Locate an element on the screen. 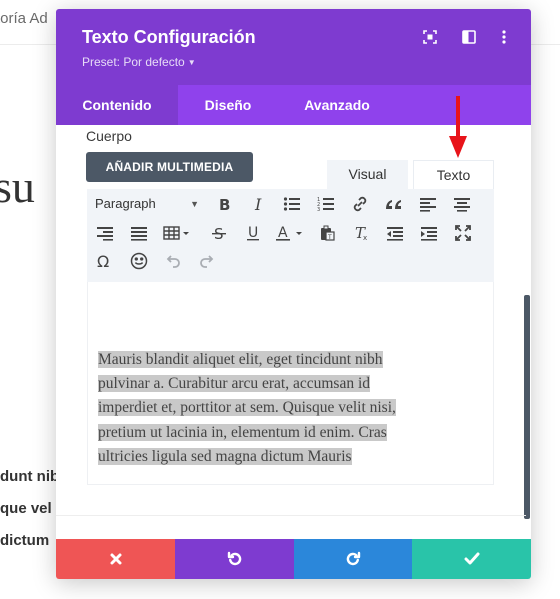  italic-icon: I is located at coordinates (258, 204).